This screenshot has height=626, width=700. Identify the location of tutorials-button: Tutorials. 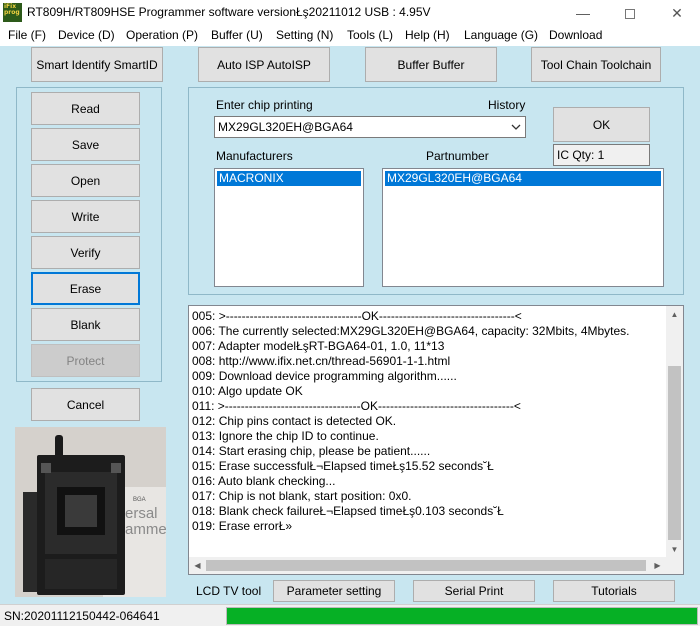
(614, 591).